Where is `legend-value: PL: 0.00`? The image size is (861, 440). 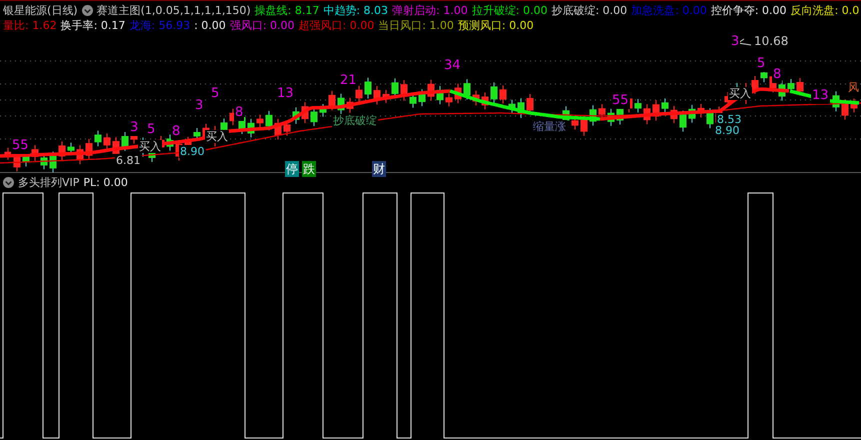 legend-value: PL: 0.00 is located at coordinates (105, 182).